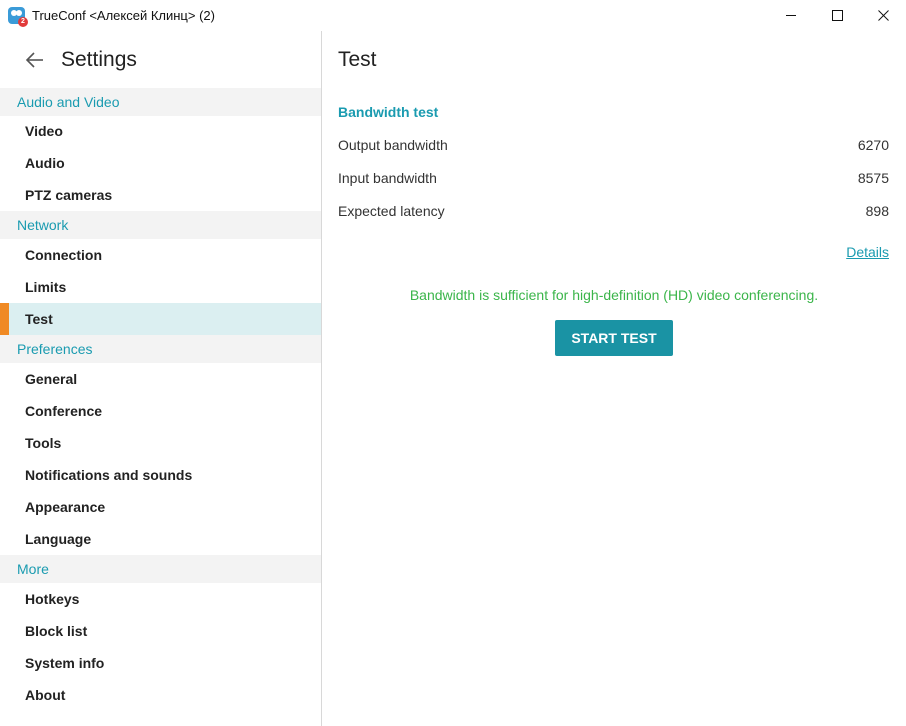  What do you see at coordinates (51, 379) in the screenshot?
I see `sidebar-item-label: General` at bounding box center [51, 379].